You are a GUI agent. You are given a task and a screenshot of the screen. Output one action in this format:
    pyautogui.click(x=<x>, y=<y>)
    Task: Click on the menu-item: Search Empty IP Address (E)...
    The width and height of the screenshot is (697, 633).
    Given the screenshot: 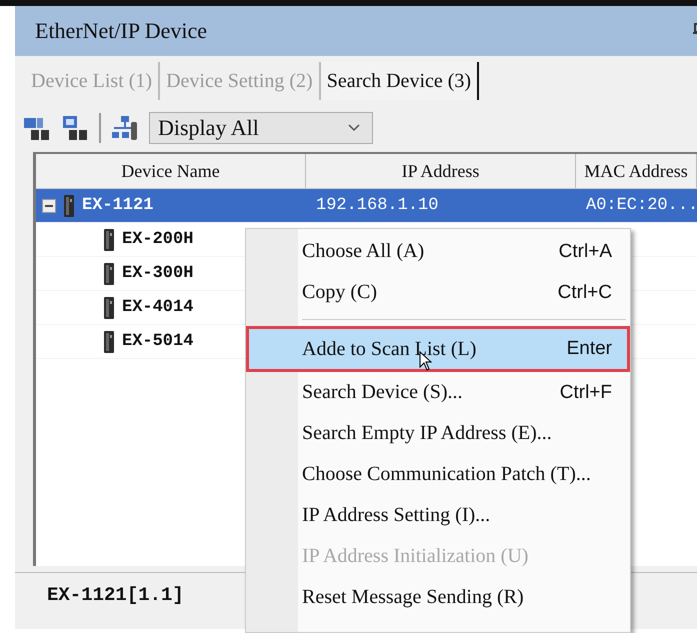 What is the action you would take?
    pyautogui.click(x=438, y=433)
    